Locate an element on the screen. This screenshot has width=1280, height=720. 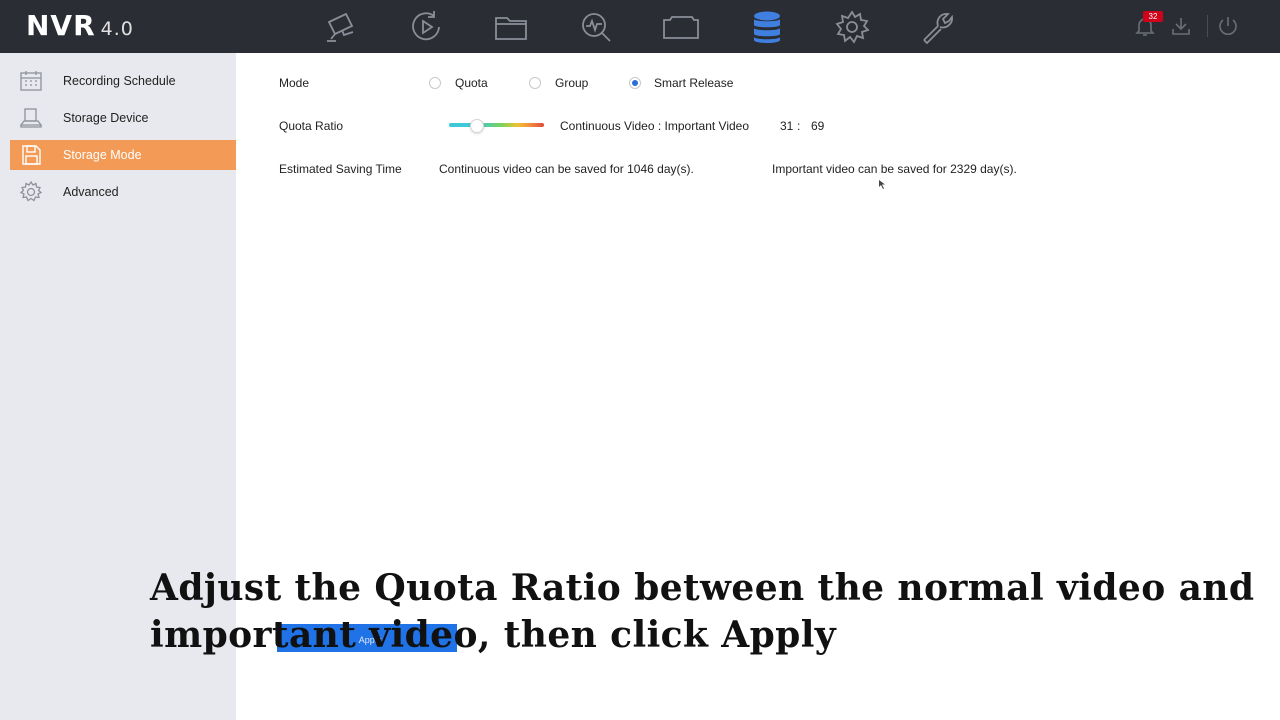
nvr-logo: NVR 4.0 is located at coordinates (80, 25).